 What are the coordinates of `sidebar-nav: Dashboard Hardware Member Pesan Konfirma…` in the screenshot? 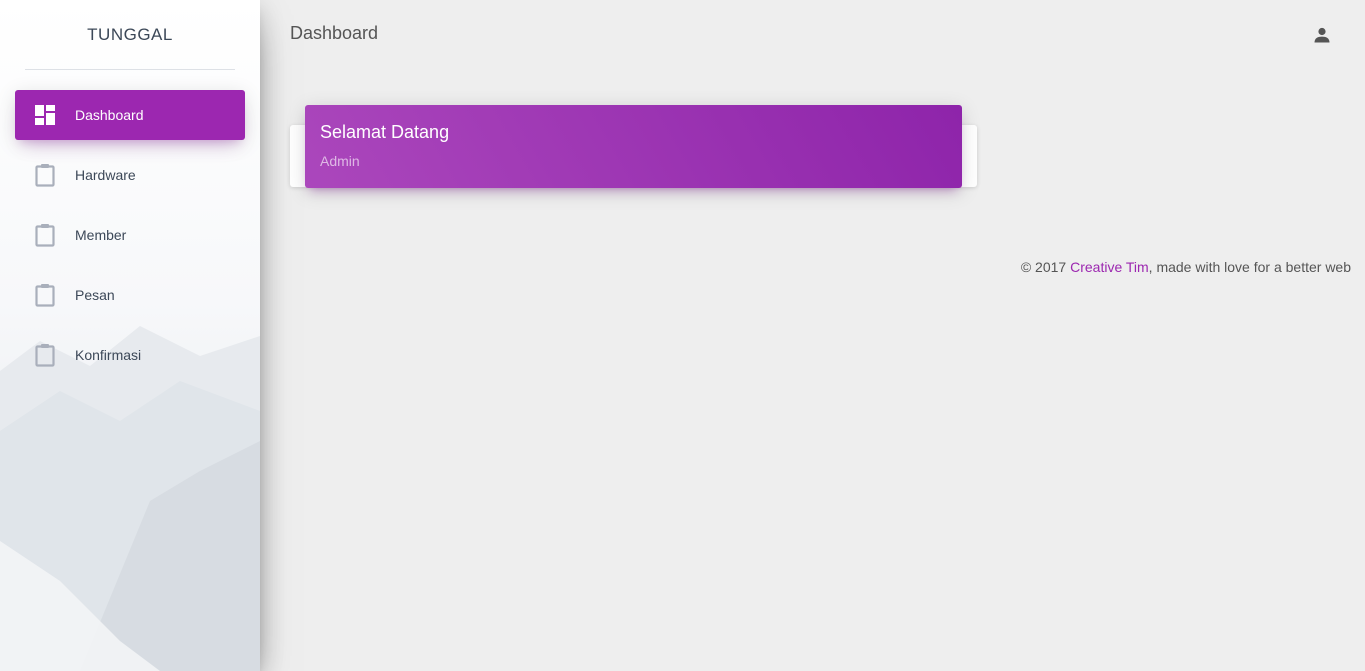 It's located at (130, 240).